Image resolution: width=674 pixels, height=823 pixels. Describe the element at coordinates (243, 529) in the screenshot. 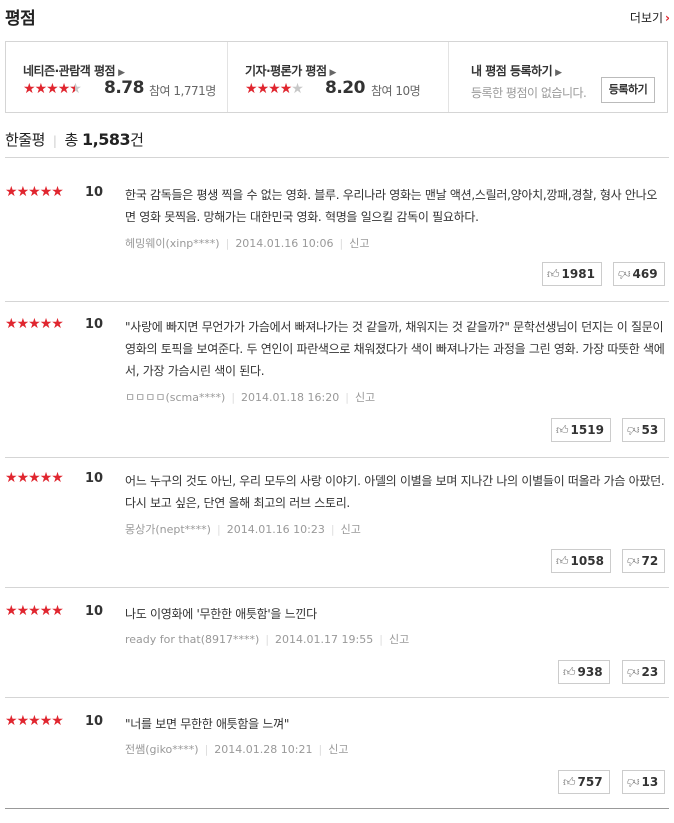

I see `review-meta: 몽상가(nept****) | 2014.01.16 10:23 | 신고` at that location.